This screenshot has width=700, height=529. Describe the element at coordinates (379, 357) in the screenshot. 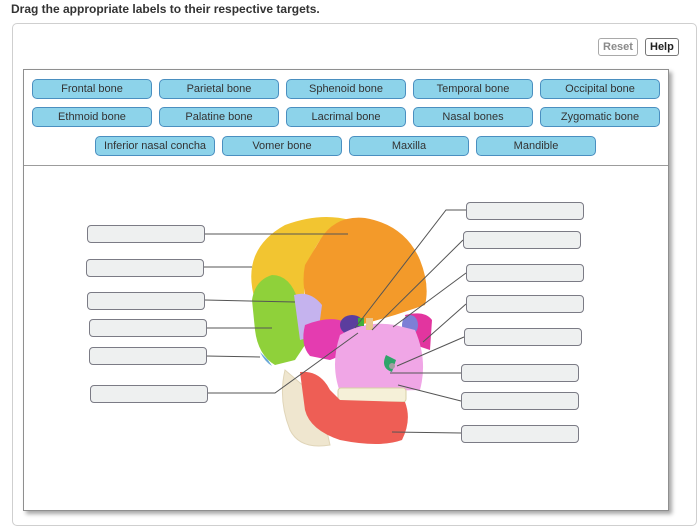

I see `maxilla-shape` at that location.